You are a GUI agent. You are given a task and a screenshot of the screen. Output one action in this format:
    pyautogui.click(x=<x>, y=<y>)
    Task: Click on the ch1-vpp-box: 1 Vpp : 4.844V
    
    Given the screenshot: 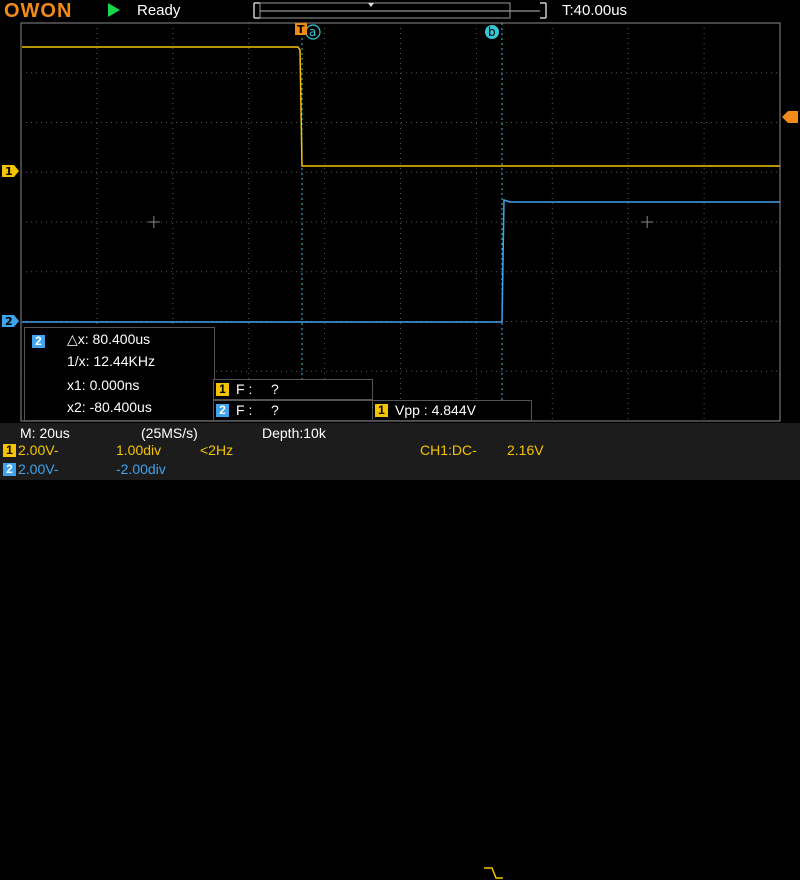 What is the action you would take?
    pyautogui.click(x=452, y=410)
    